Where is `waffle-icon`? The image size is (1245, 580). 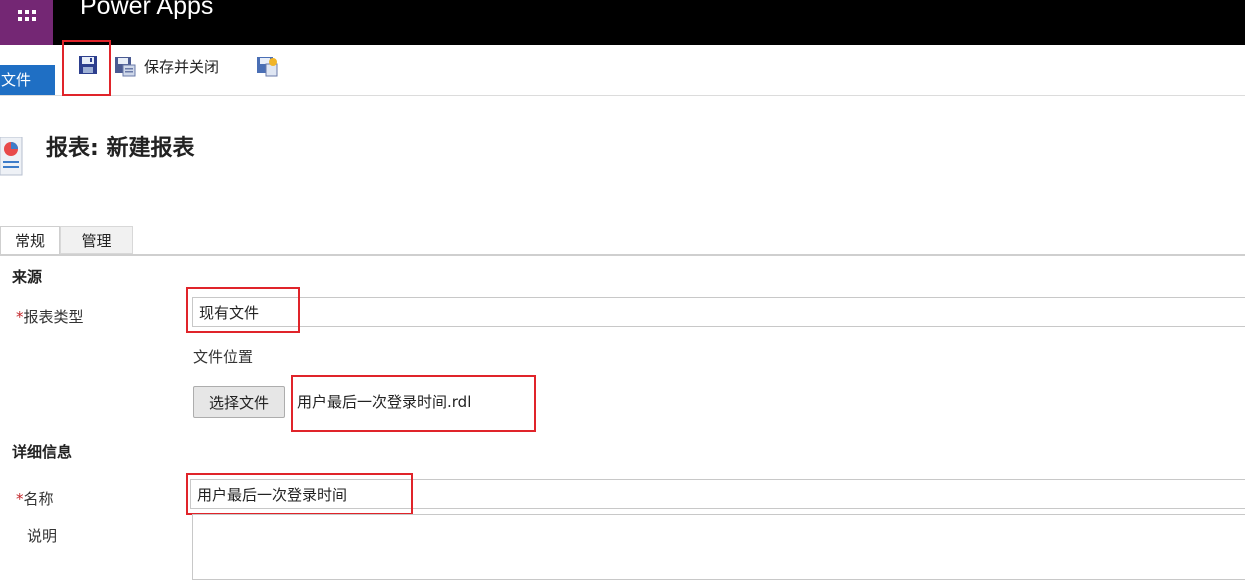
waffle-icon is located at coordinates (26, 15).